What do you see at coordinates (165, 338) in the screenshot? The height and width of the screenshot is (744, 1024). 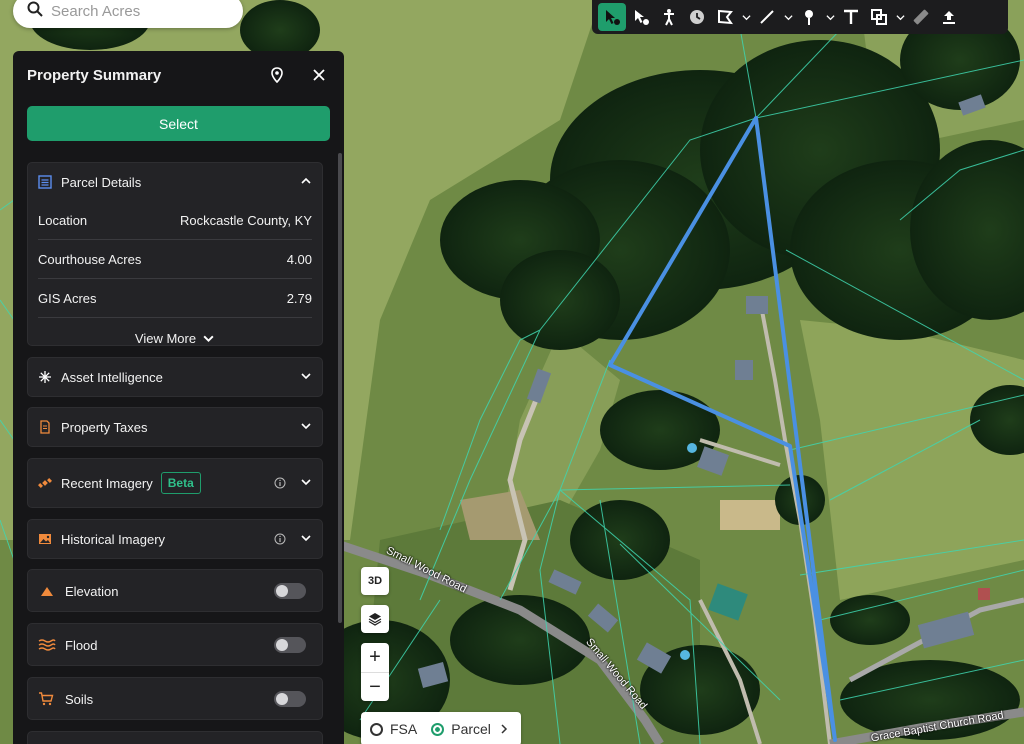 I see `view-more-label: View More` at bounding box center [165, 338].